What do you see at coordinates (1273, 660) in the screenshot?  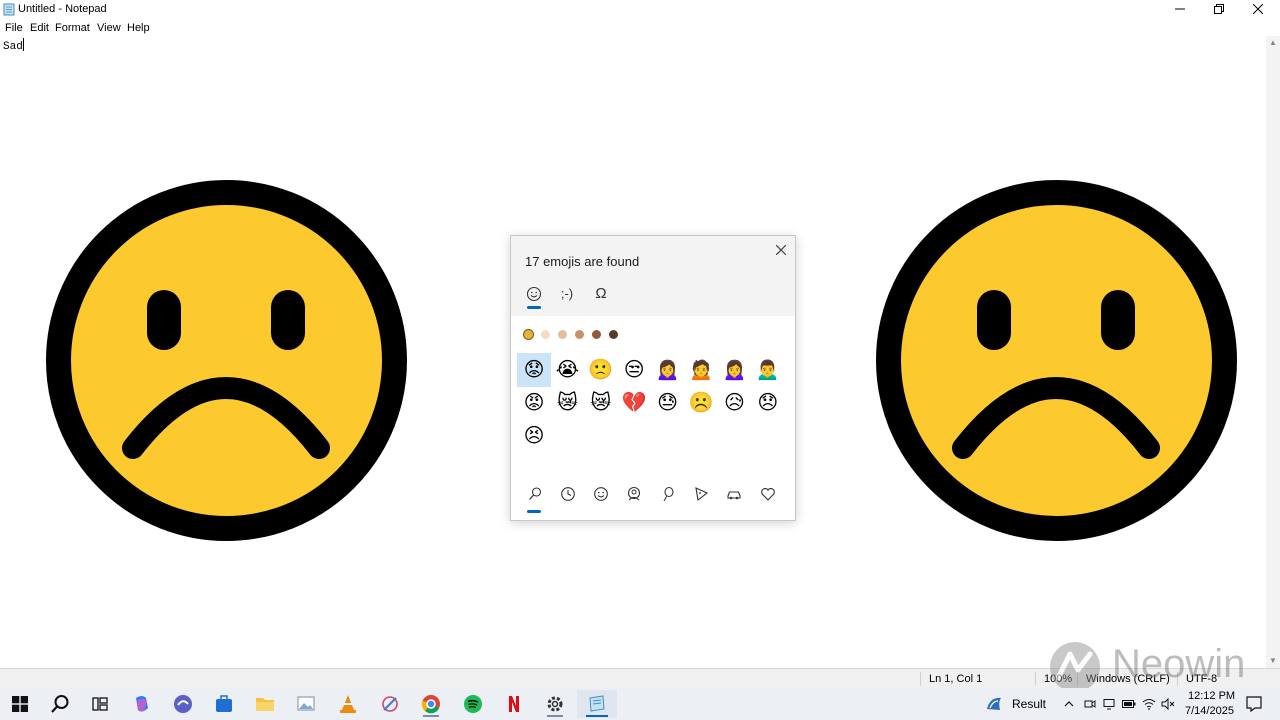 I see `scroll-down-icon: ▼` at bounding box center [1273, 660].